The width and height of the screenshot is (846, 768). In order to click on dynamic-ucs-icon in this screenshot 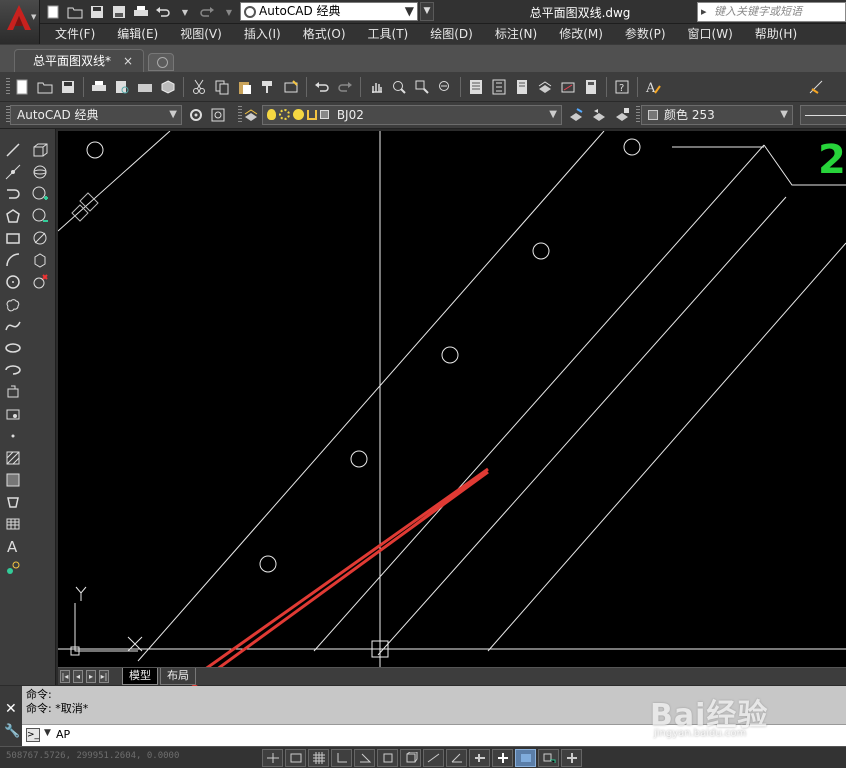, I will do `click(456, 758)`.